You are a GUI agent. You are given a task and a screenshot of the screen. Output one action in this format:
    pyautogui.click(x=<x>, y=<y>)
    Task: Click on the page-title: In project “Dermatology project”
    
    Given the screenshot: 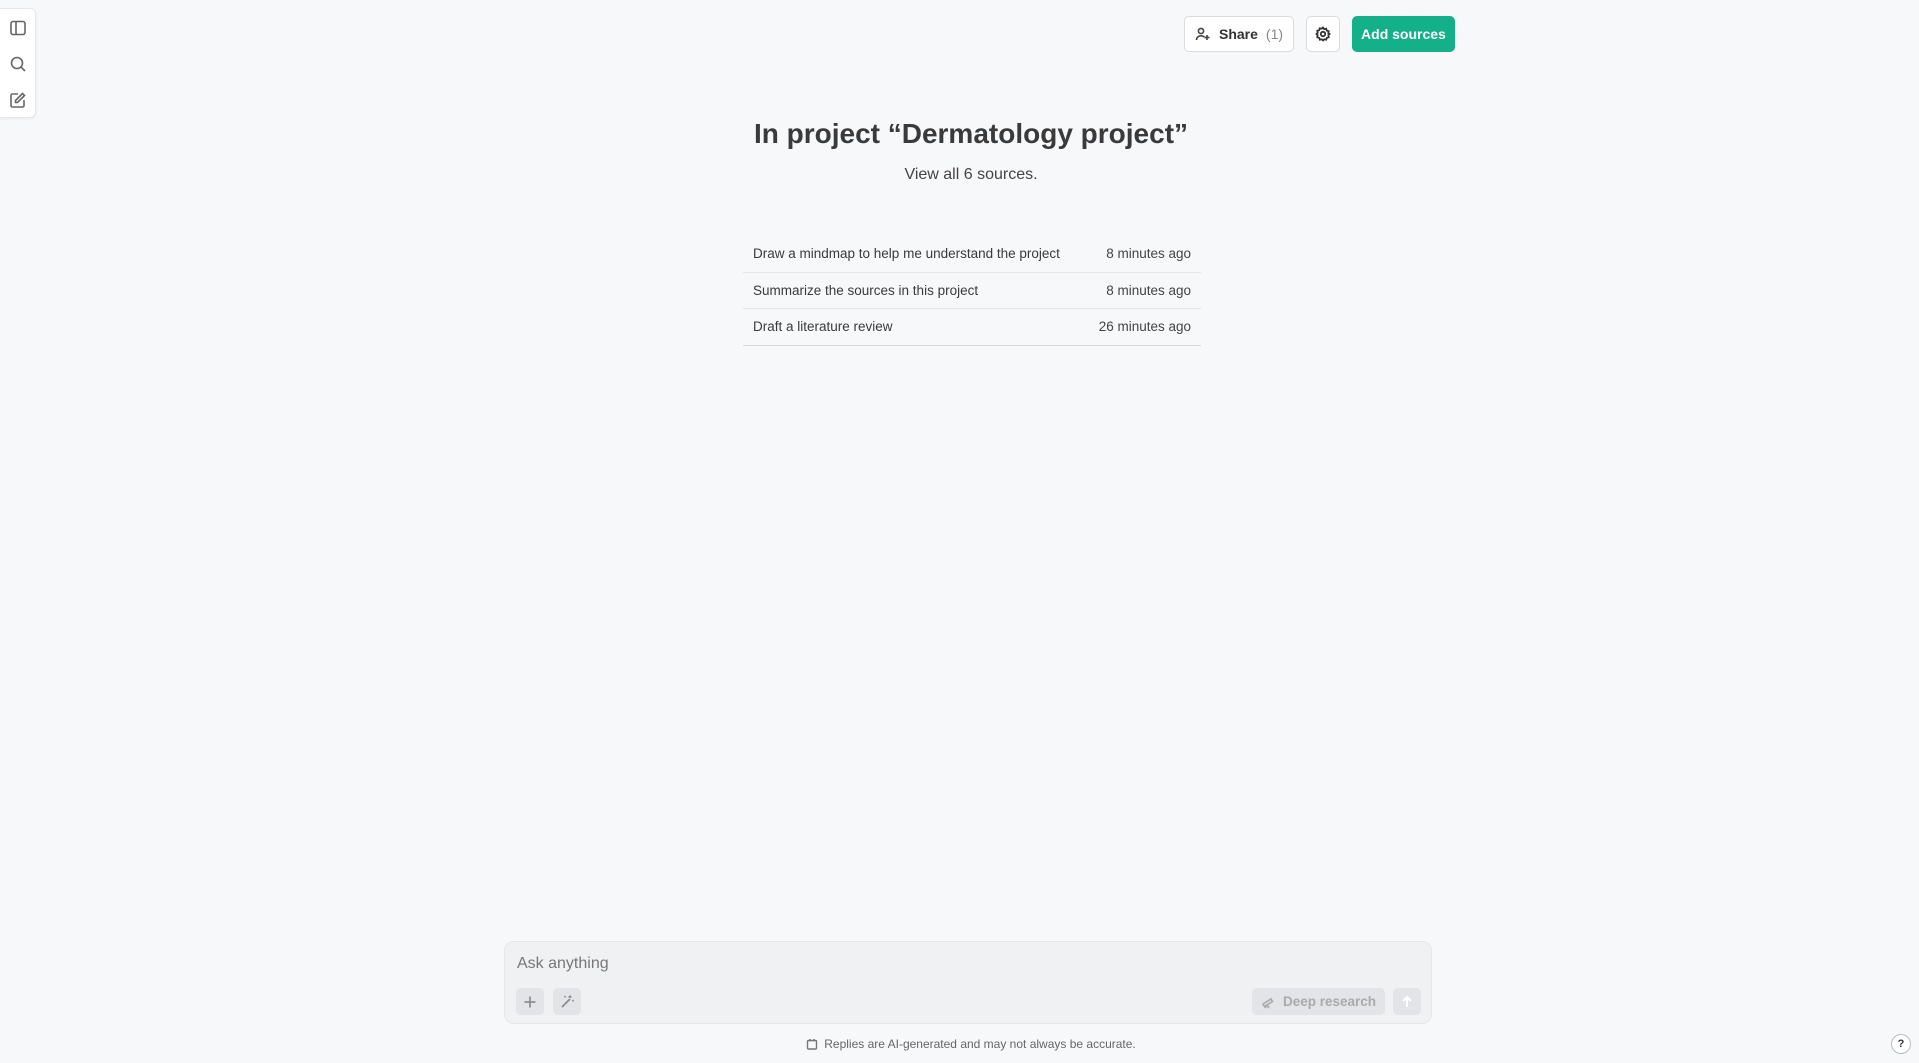 What is the action you would take?
    pyautogui.click(x=971, y=133)
    